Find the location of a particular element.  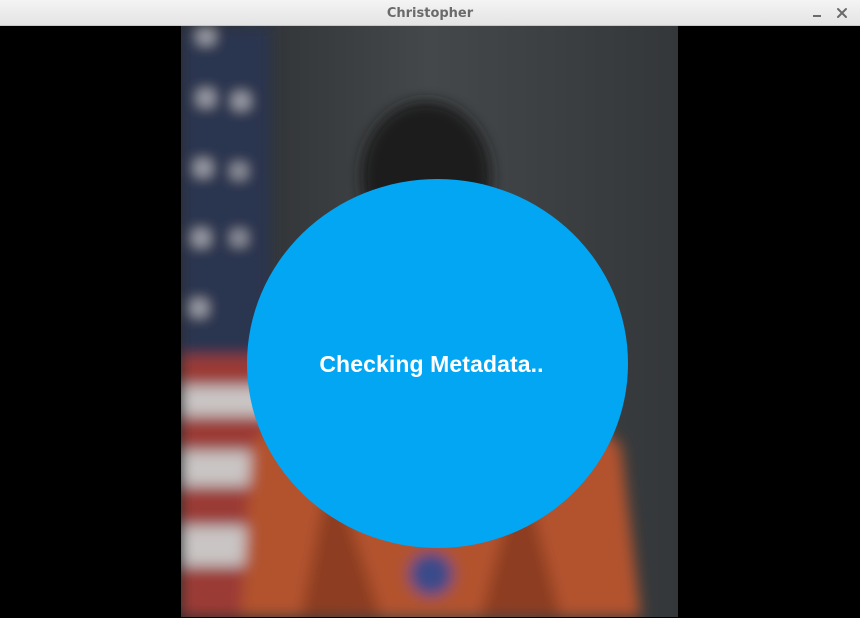

minimize-icon is located at coordinates (817, 16).